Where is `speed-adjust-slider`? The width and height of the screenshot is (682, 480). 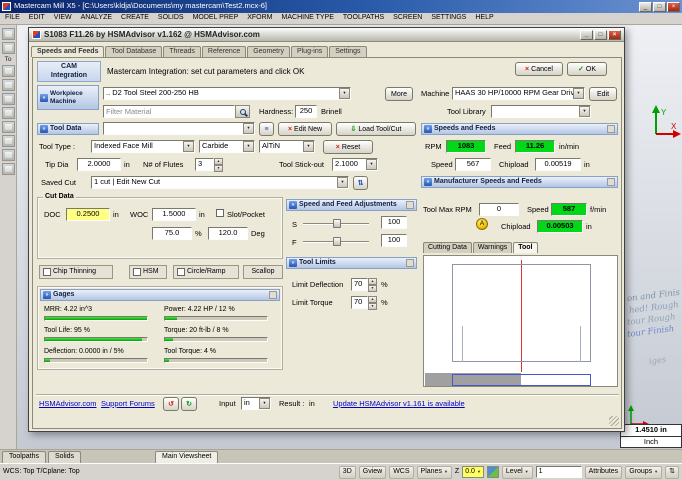 speed-adjust-slider is located at coordinates (336, 223).